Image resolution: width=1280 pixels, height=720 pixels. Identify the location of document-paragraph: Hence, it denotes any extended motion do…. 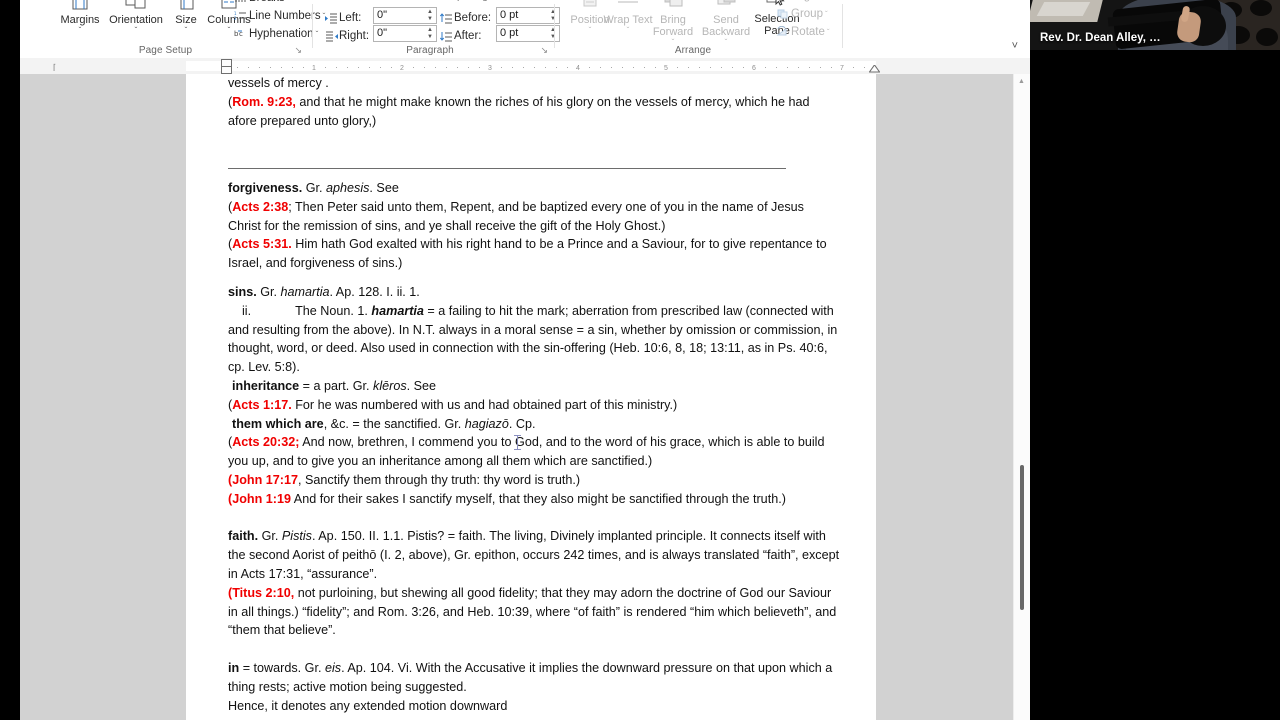
(534, 706).